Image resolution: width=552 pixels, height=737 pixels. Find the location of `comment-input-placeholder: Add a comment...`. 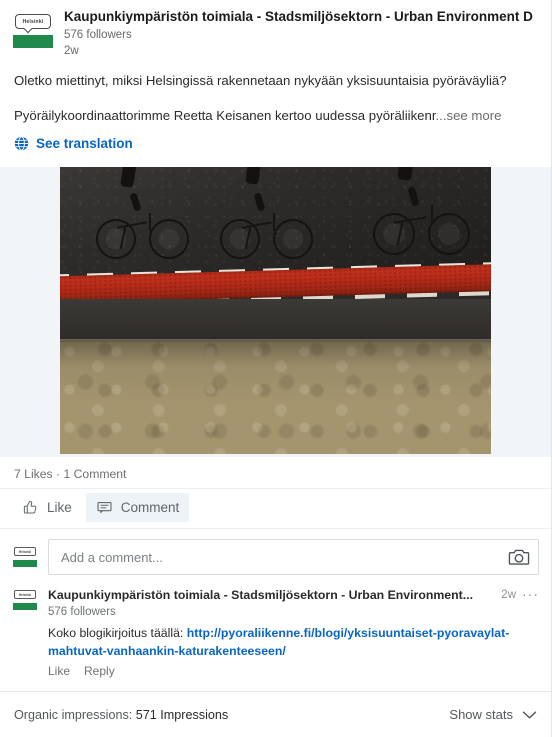

comment-input-placeholder: Add a comment... is located at coordinates (112, 557).